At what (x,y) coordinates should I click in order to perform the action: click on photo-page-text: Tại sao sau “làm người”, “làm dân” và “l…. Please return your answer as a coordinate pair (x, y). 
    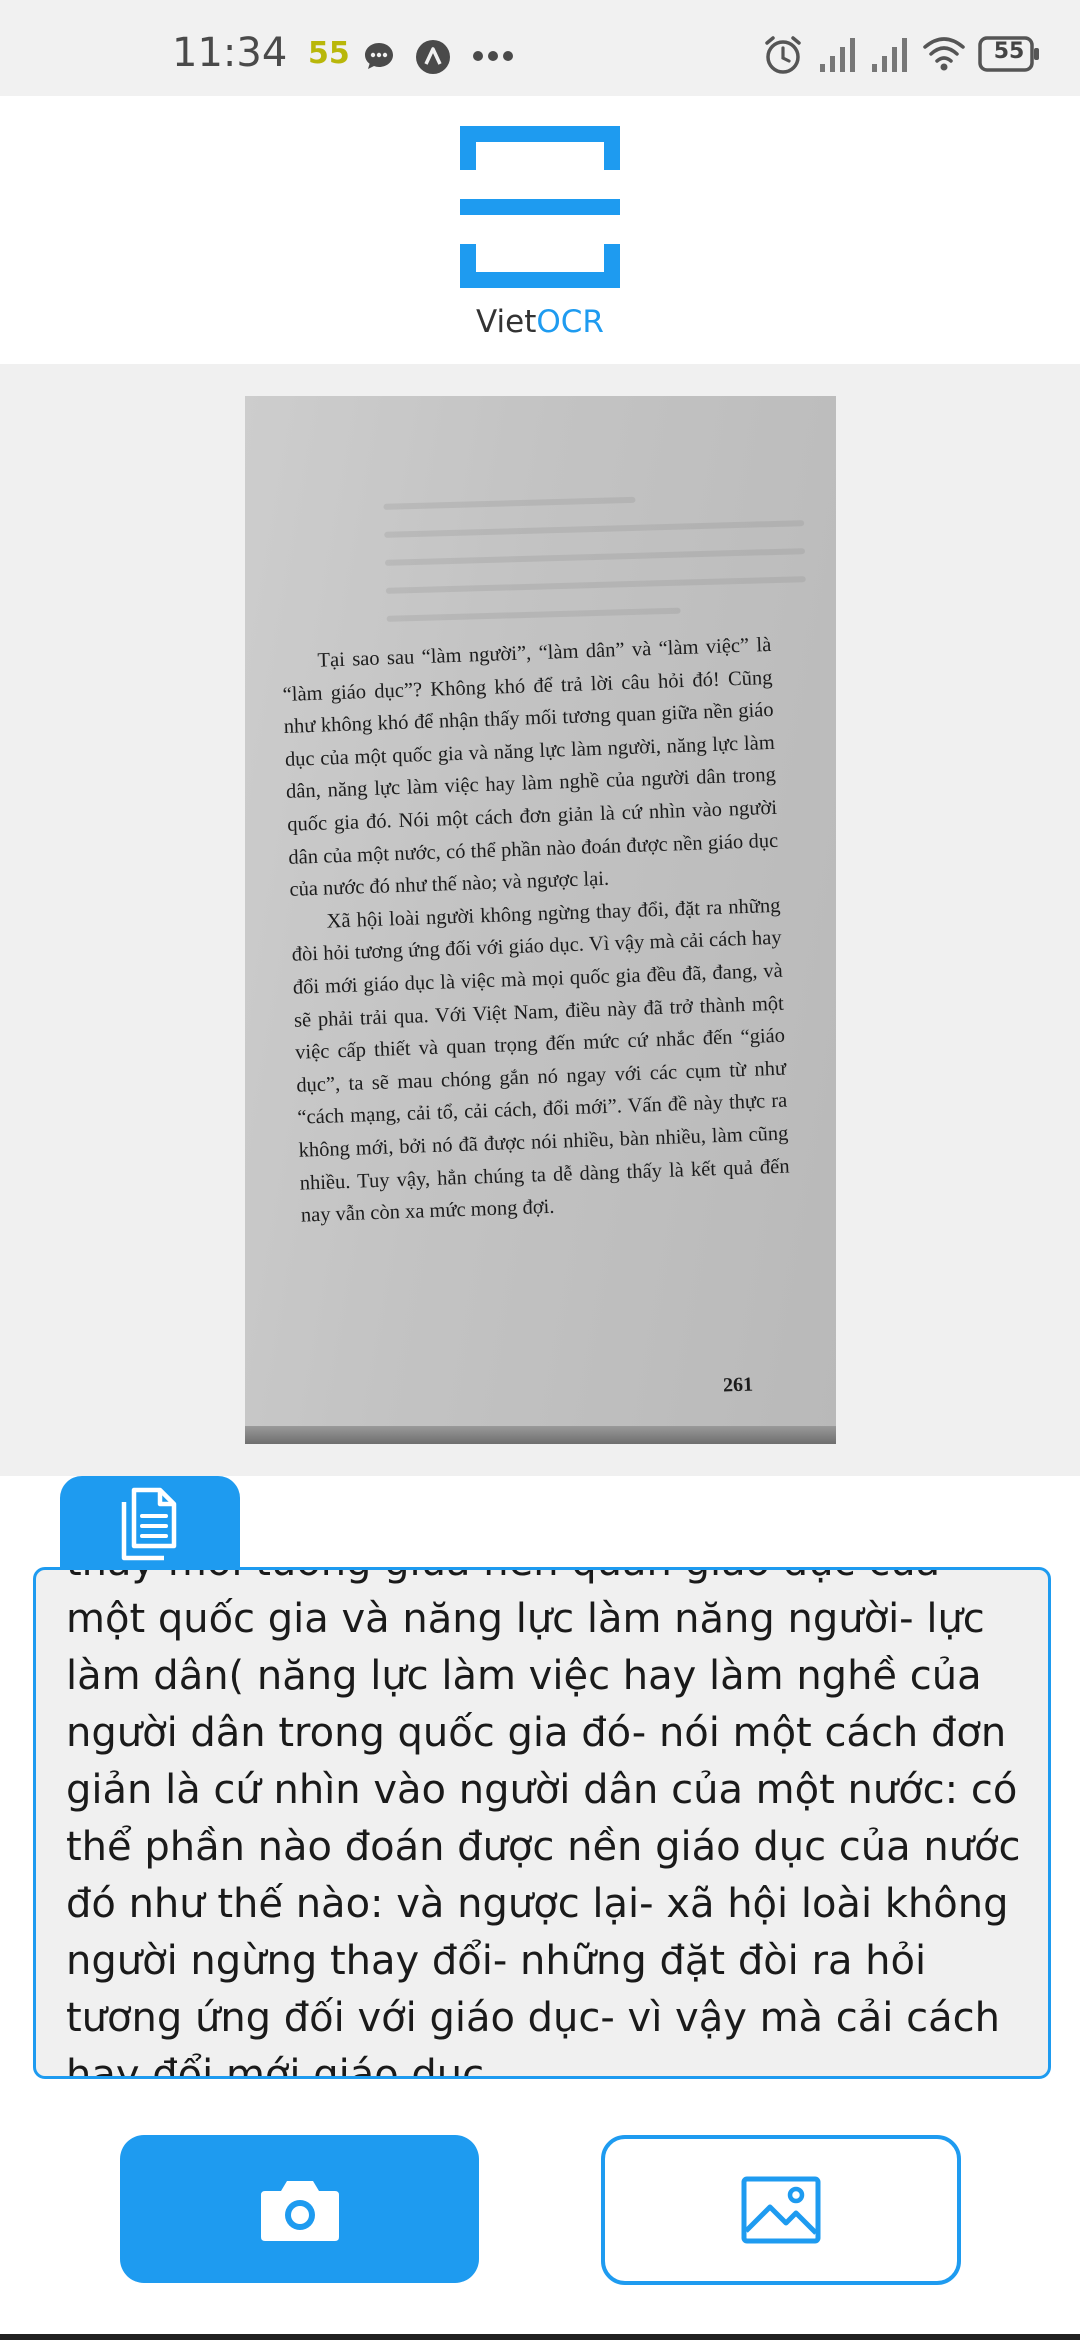
    Looking at the image, I should click on (536, 930).